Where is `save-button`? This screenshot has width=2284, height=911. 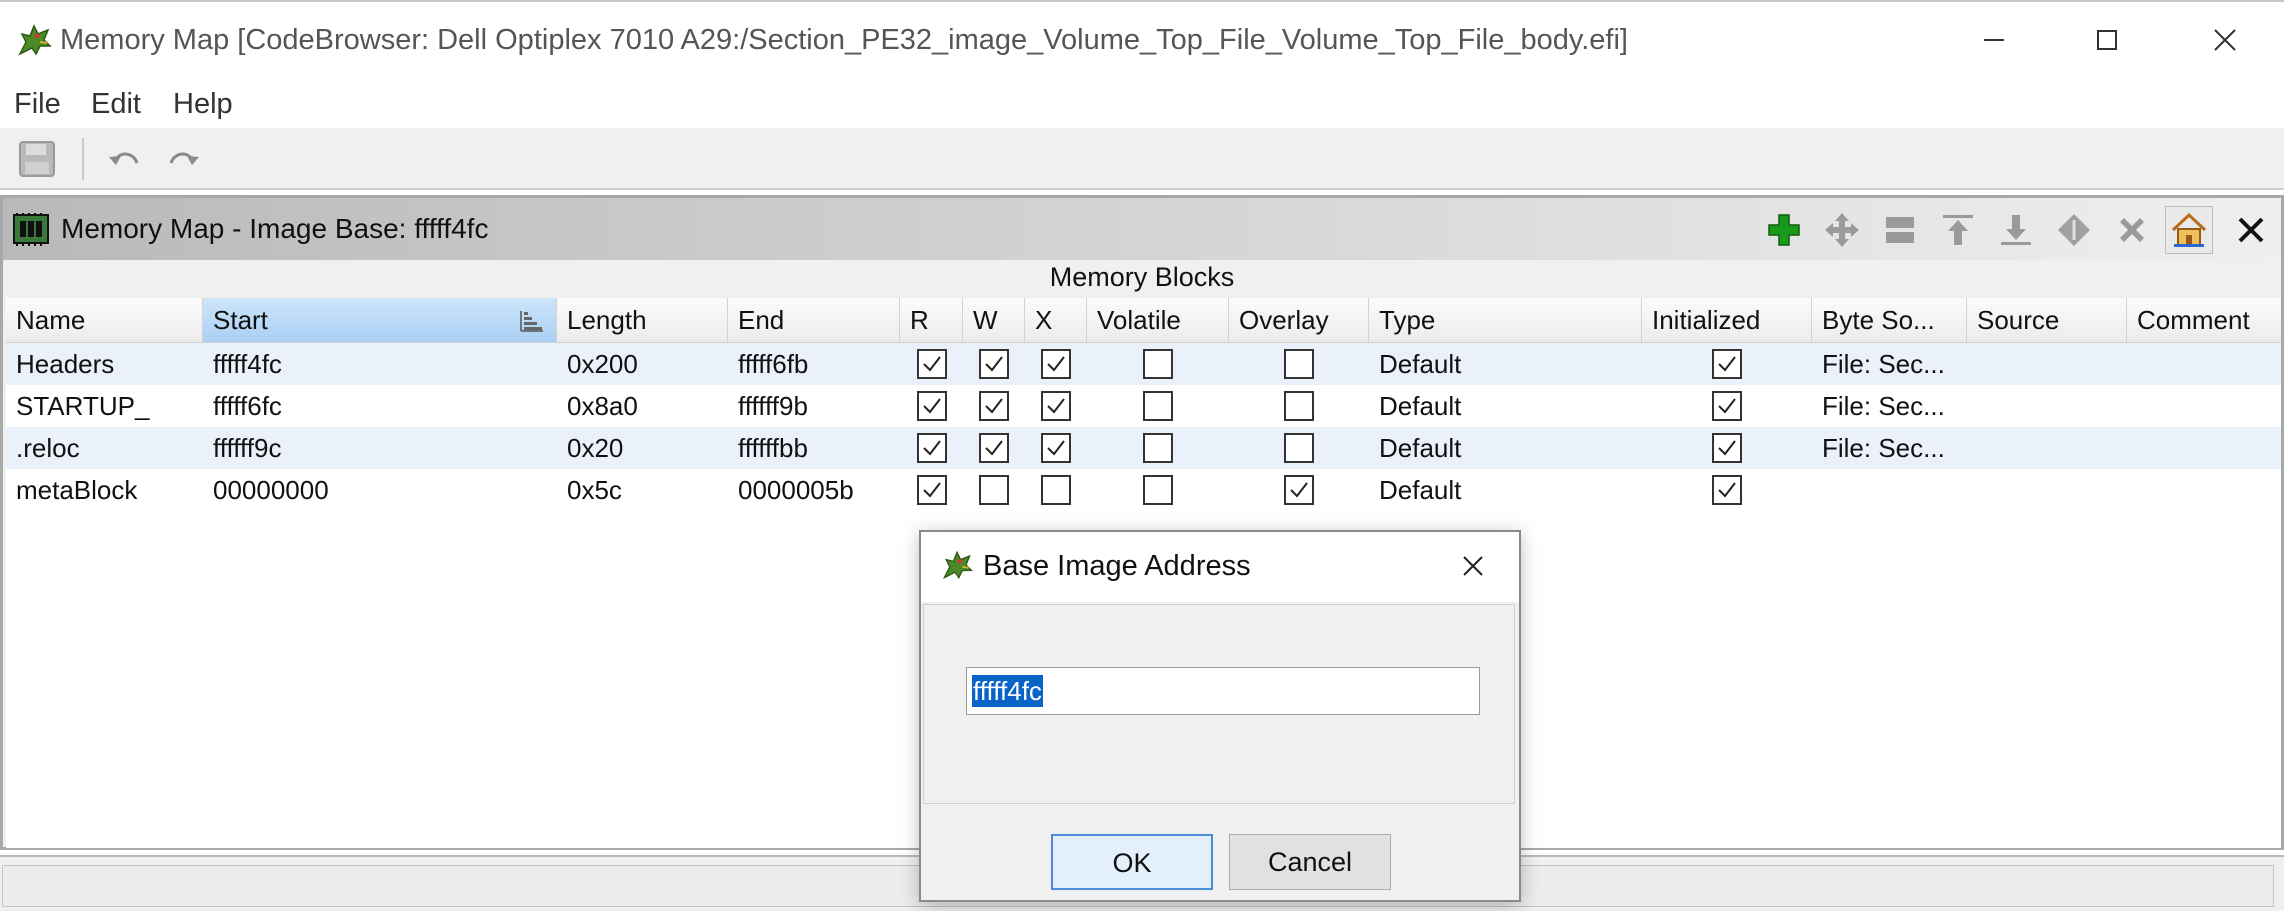 save-button is located at coordinates (37, 159).